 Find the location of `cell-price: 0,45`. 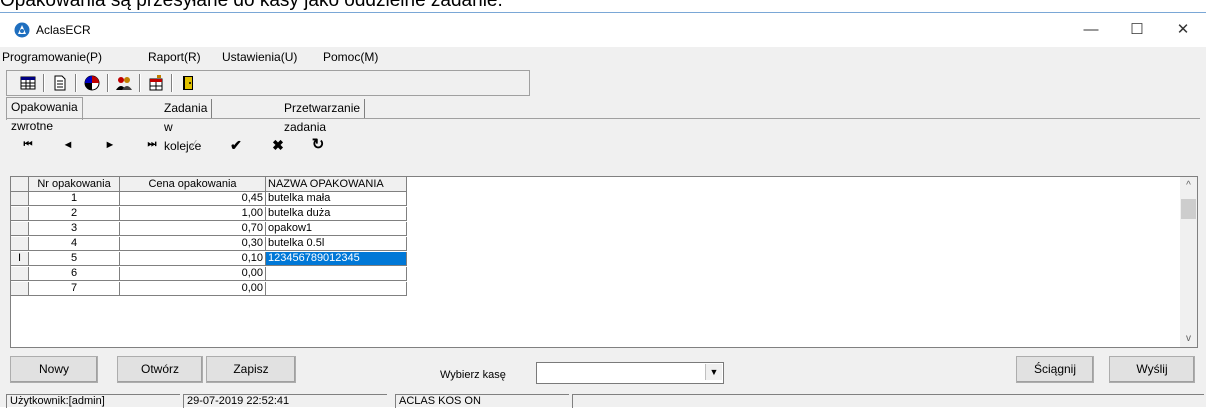

cell-price: 0,45 is located at coordinates (193, 199).